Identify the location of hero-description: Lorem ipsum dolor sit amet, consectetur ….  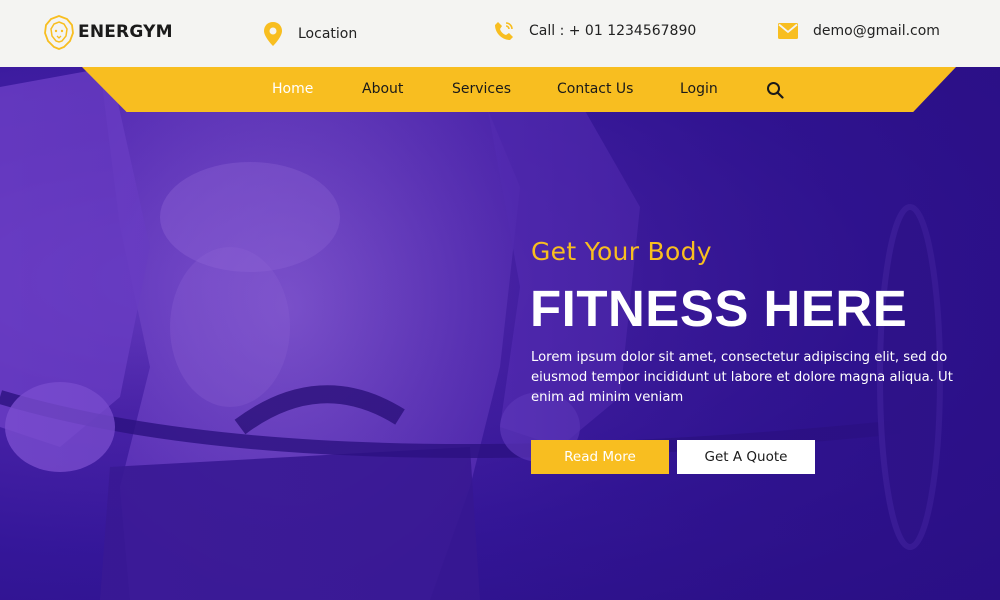
(742, 377).